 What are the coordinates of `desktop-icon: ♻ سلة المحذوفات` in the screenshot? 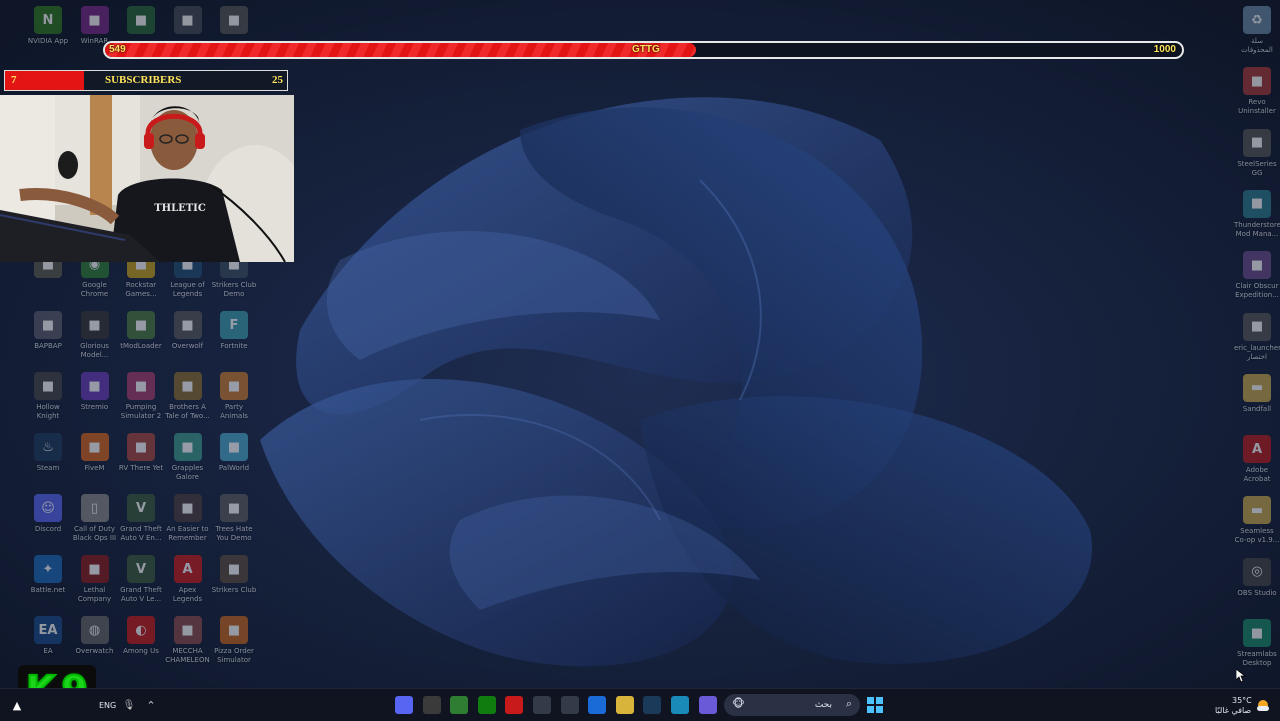 It's located at (1257, 30).